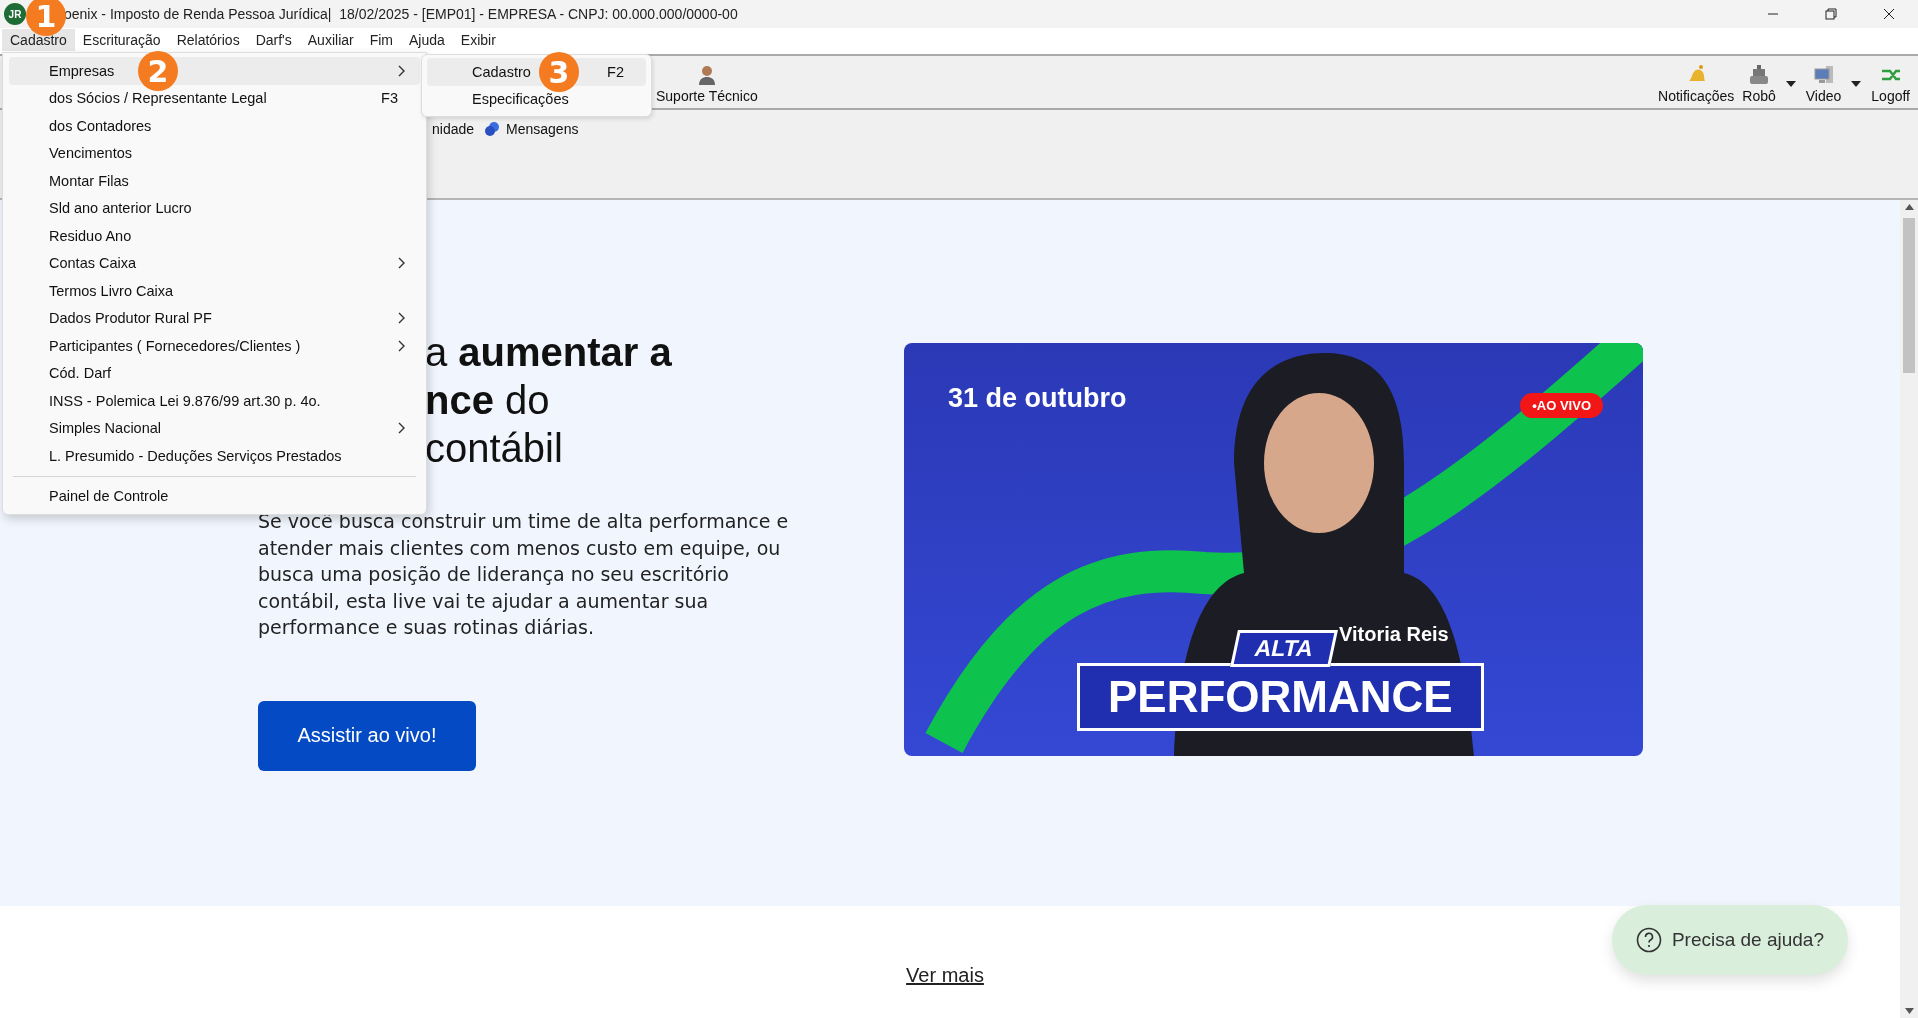 The width and height of the screenshot is (1918, 1018). I want to click on menu-item: dos Contadores, so click(214, 126).